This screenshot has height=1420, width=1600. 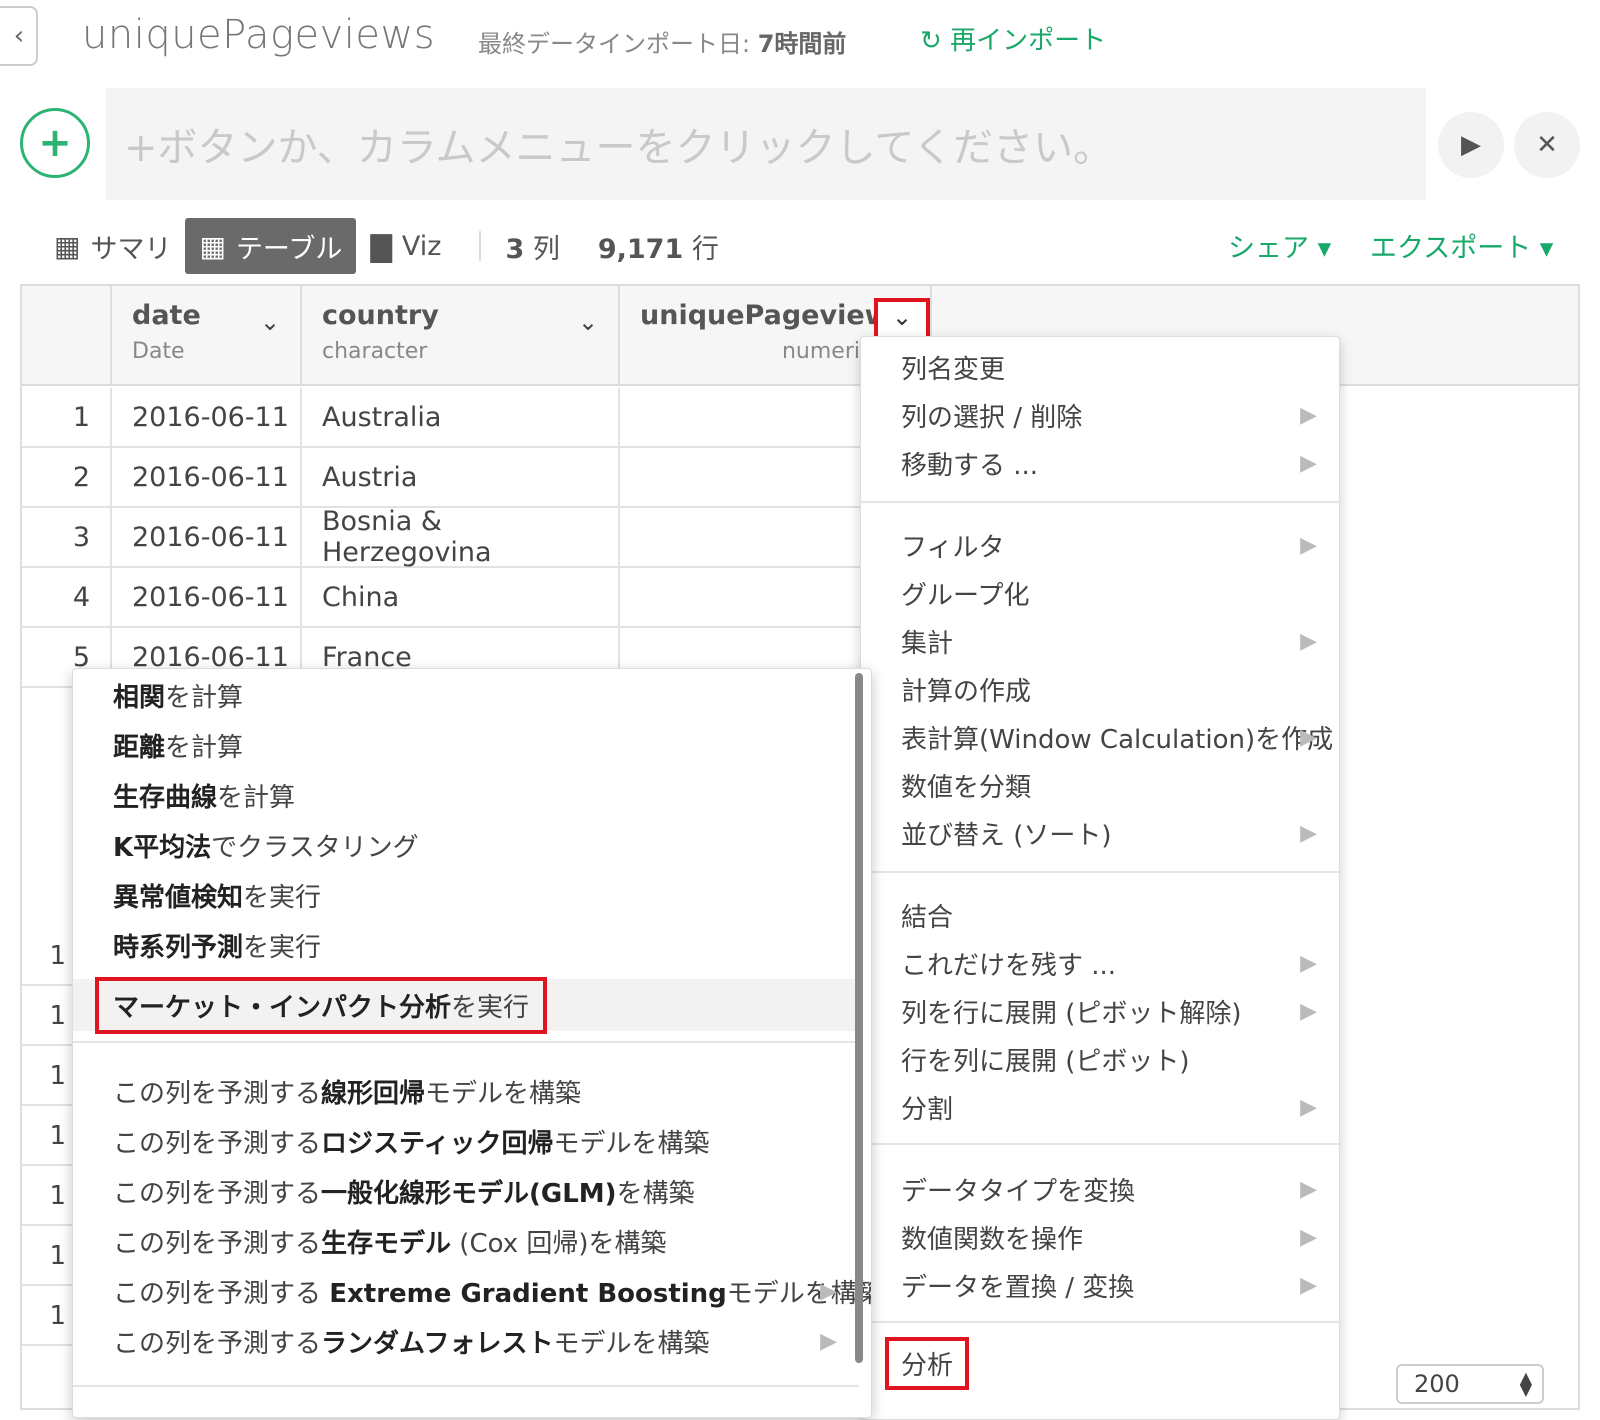 What do you see at coordinates (421, 246) in the screenshot?
I see `tab-viz-label: Viz` at bounding box center [421, 246].